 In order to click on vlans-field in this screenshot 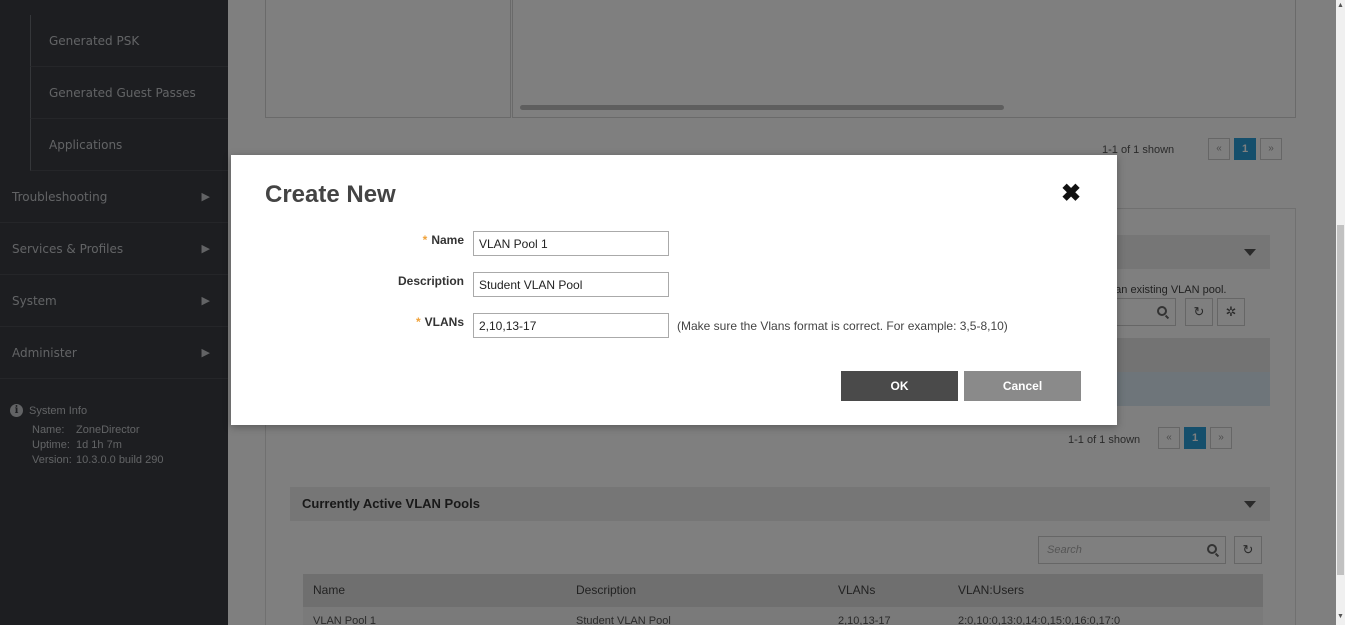, I will do `click(571, 325)`.